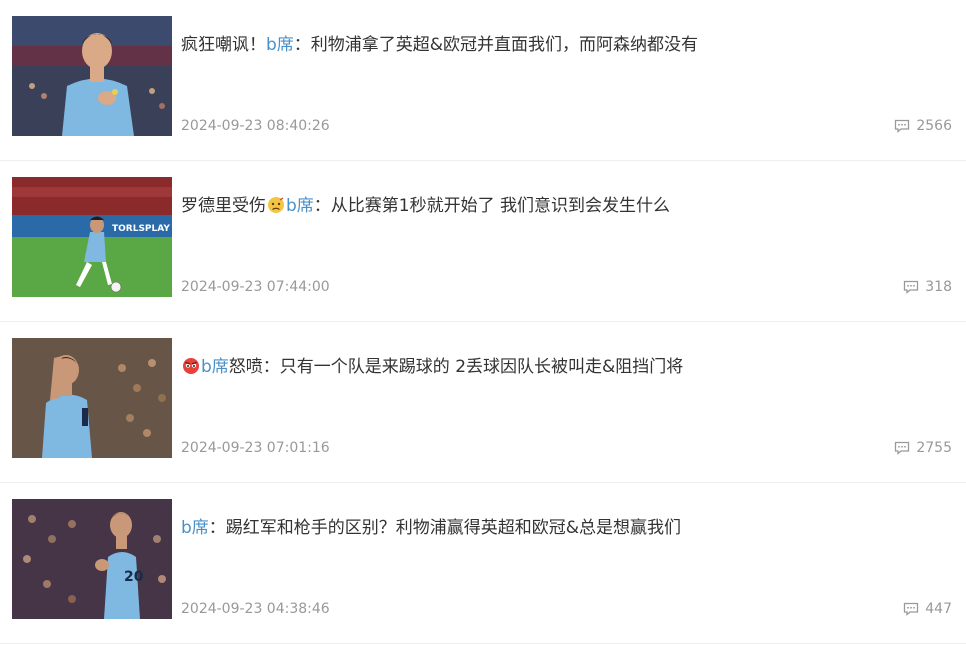  Describe the element at coordinates (223, 45) in the screenshot. I see `title-text: 疯狂嘲讽！` at that location.